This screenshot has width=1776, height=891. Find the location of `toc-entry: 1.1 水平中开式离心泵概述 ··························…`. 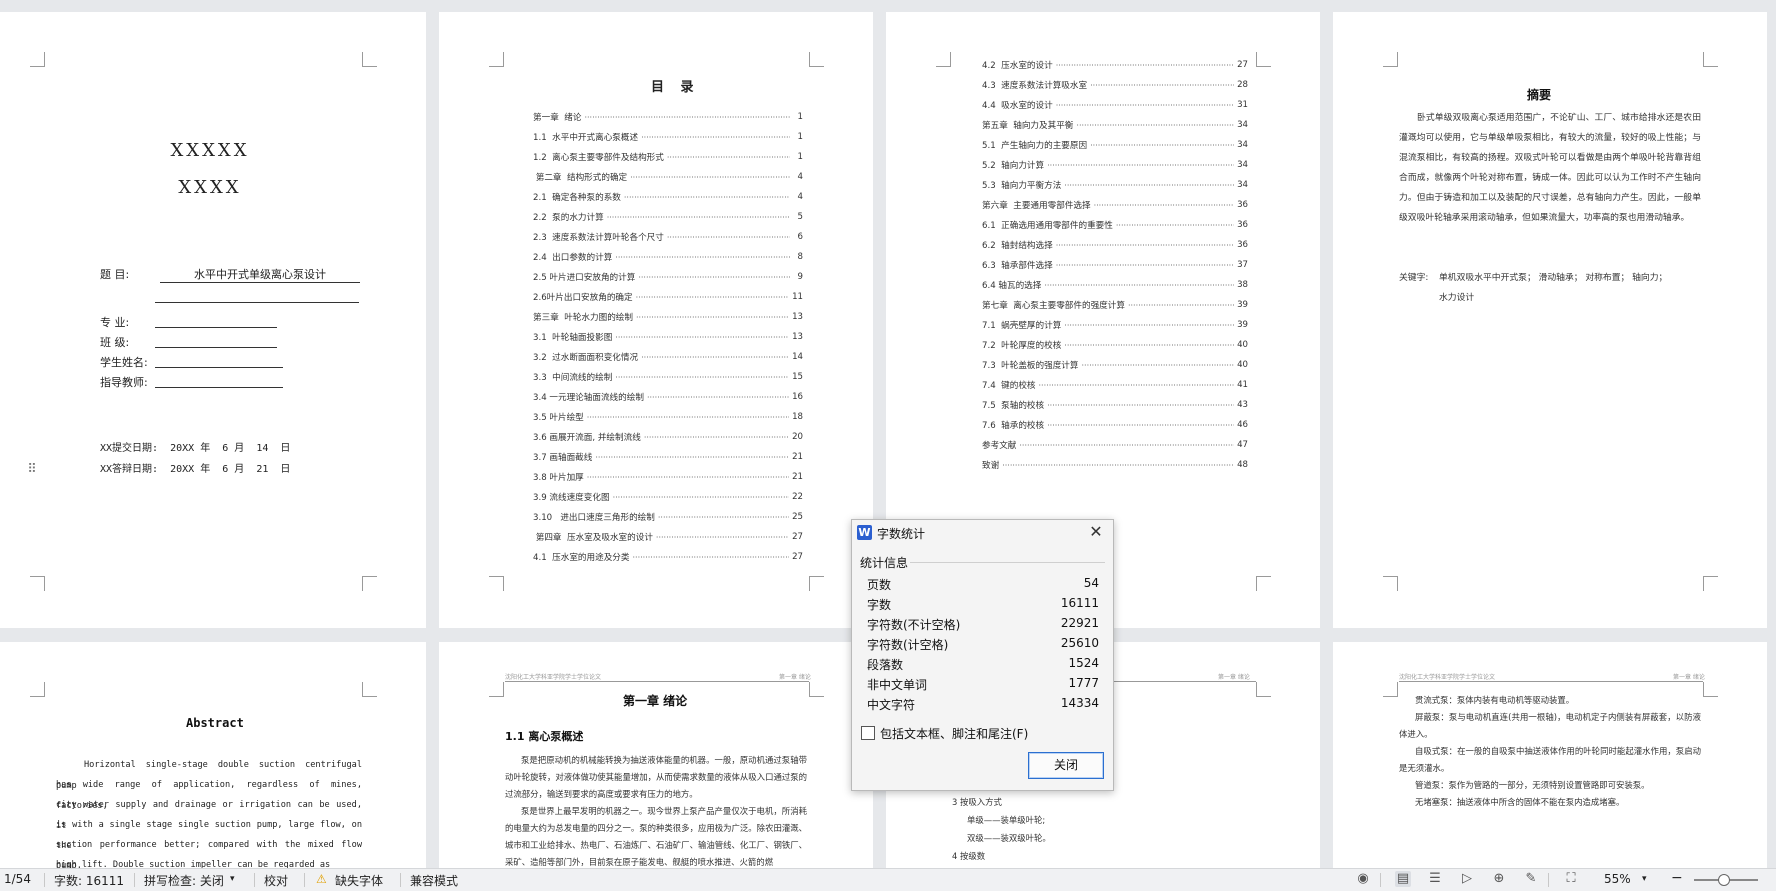

toc-entry: 1.1 水平中开式离心泵概述 ··························… is located at coordinates (668, 137).